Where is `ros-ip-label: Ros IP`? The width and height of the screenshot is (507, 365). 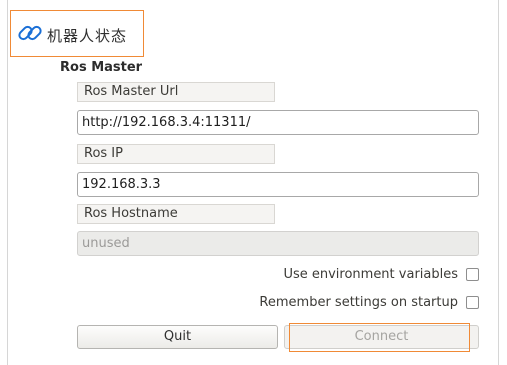 ros-ip-label: Ros IP is located at coordinates (176, 154).